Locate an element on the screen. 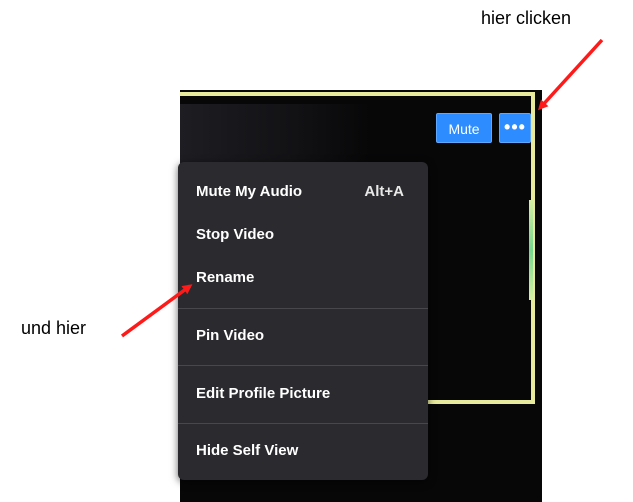 The height and width of the screenshot is (502, 633). menu-item-label: Hide Self View is located at coordinates (247, 450).